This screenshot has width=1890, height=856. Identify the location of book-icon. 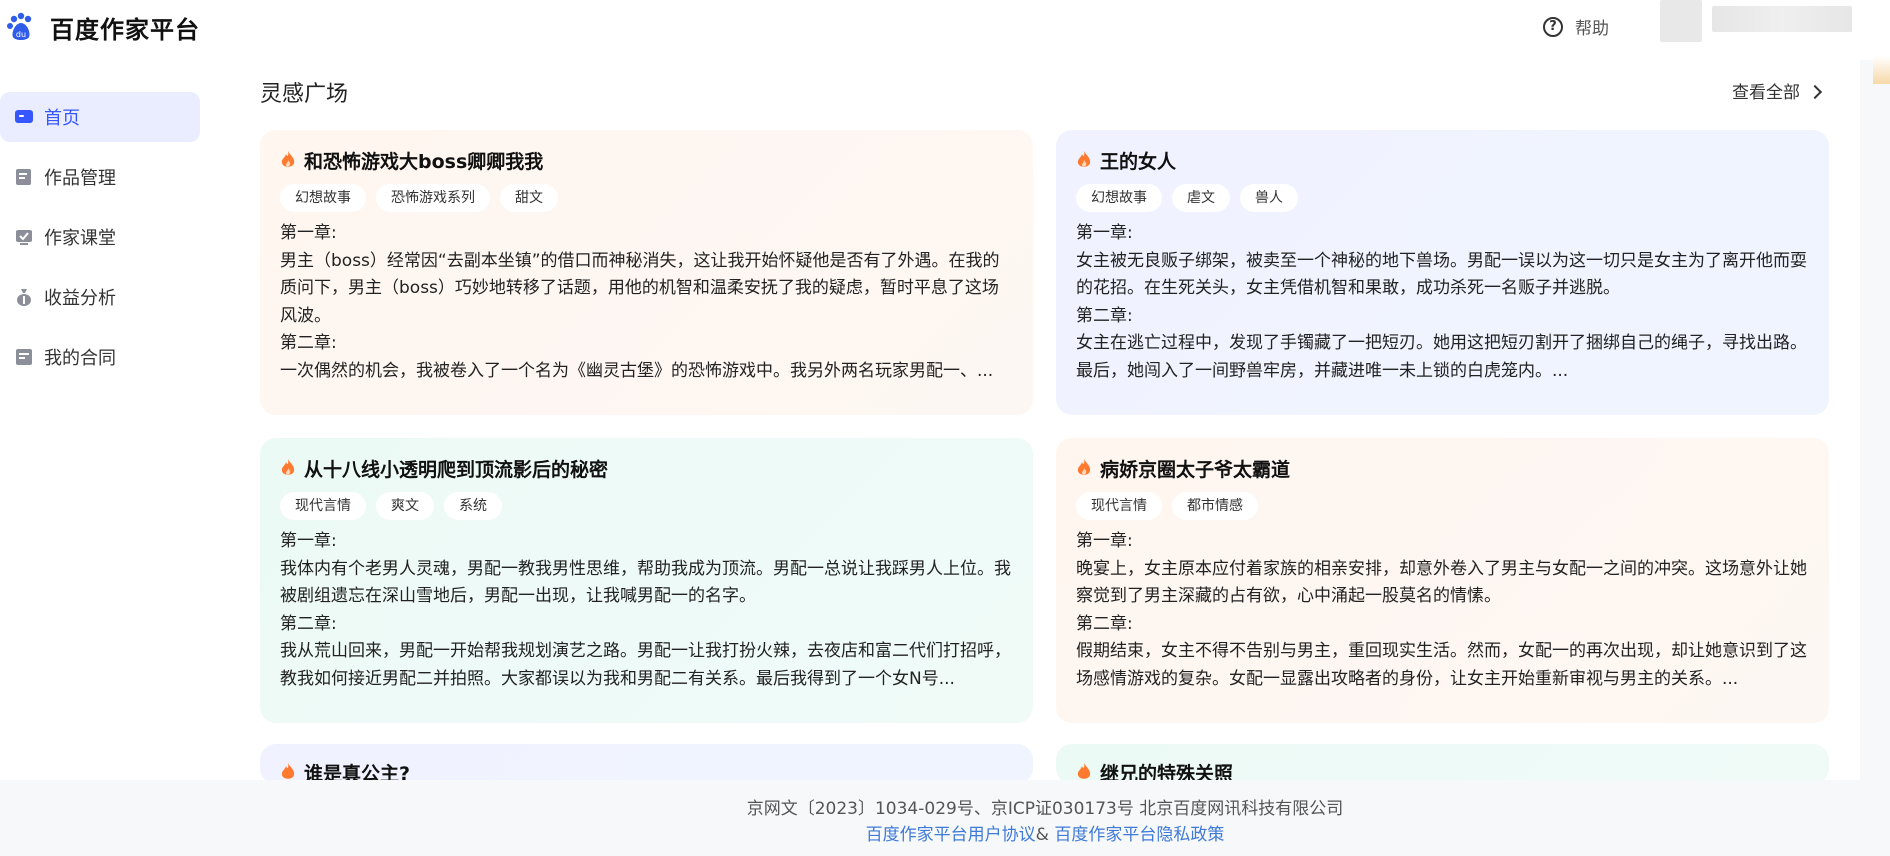
(23, 177).